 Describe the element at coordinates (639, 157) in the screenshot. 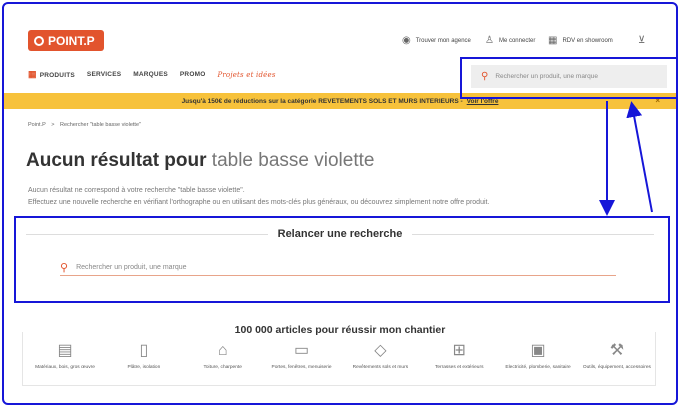

I see `arrow-up` at that location.